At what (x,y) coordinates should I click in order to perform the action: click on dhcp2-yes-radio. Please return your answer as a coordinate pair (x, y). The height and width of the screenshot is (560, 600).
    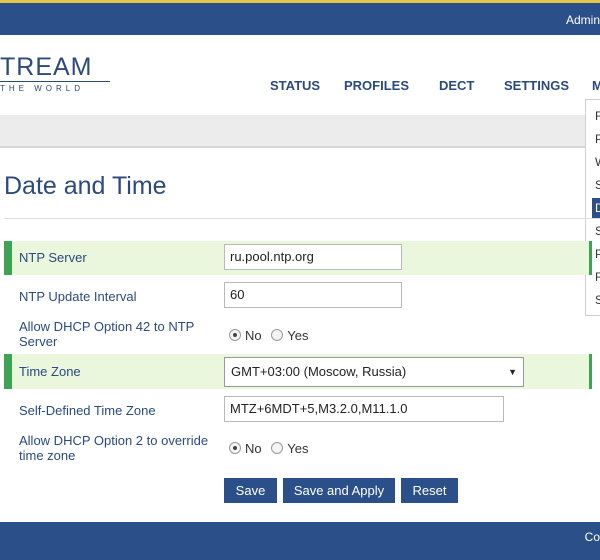
    Looking at the image, I should click on (277, 448).